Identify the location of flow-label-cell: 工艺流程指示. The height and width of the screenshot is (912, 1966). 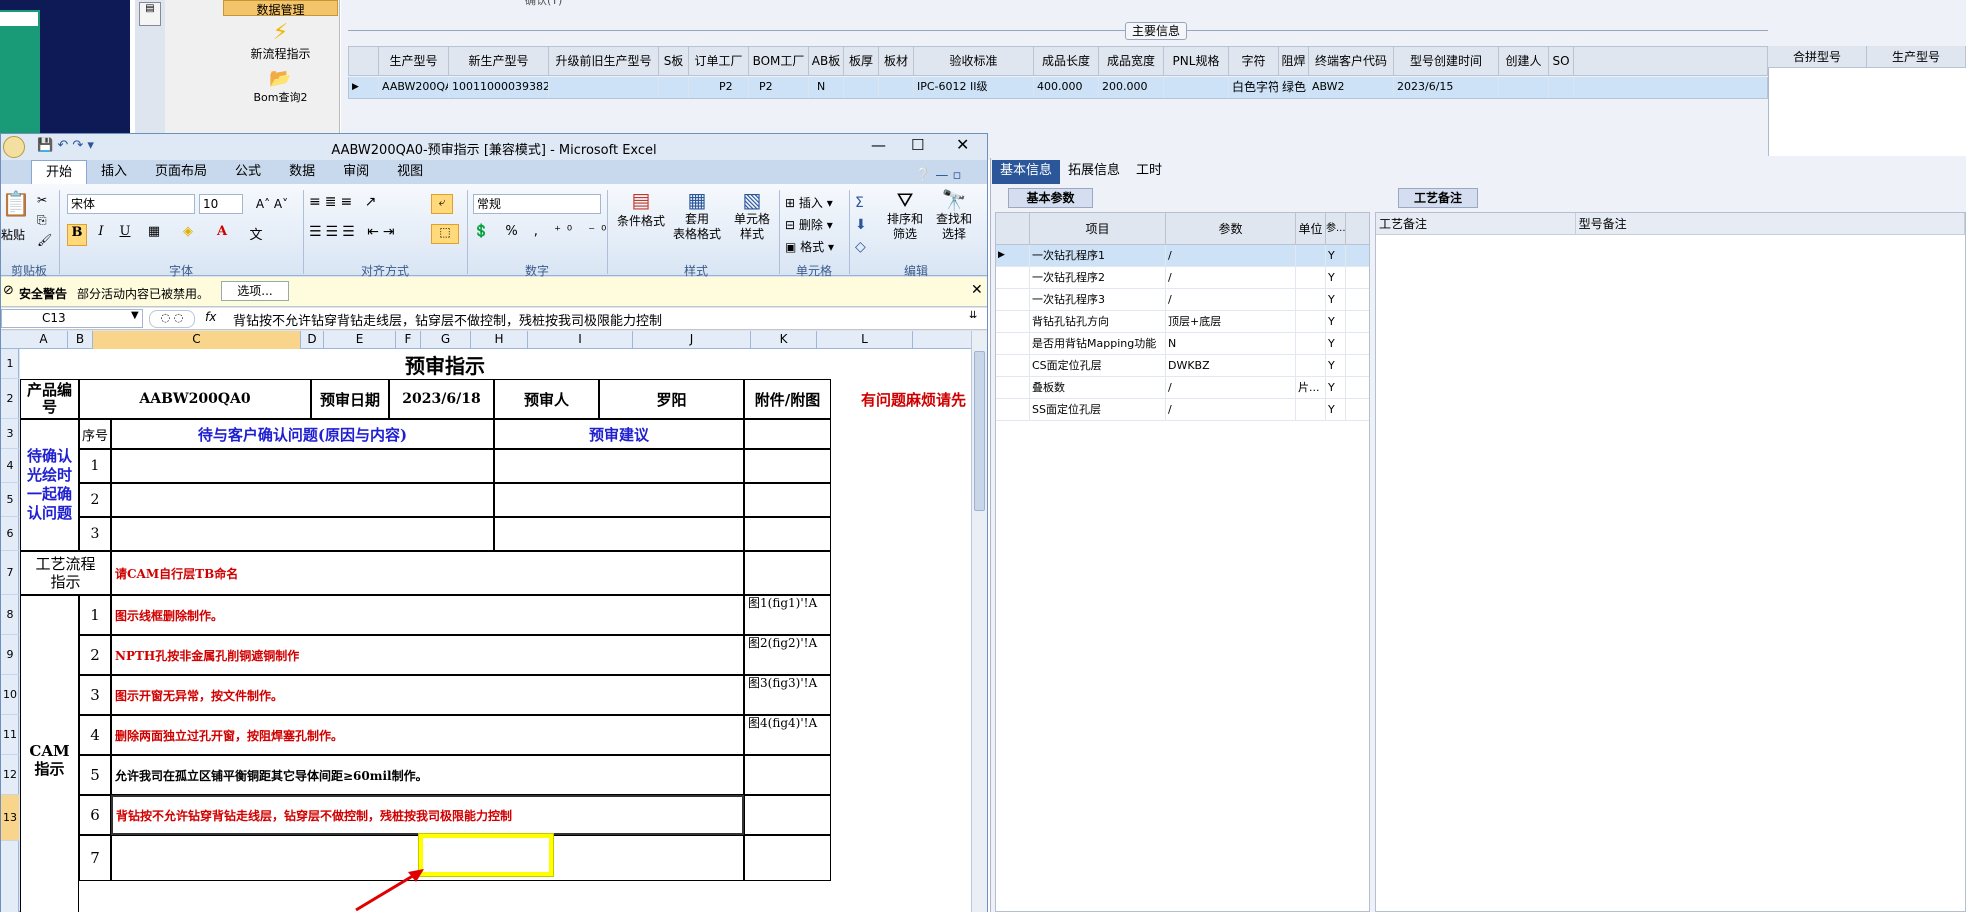
(65, 573).